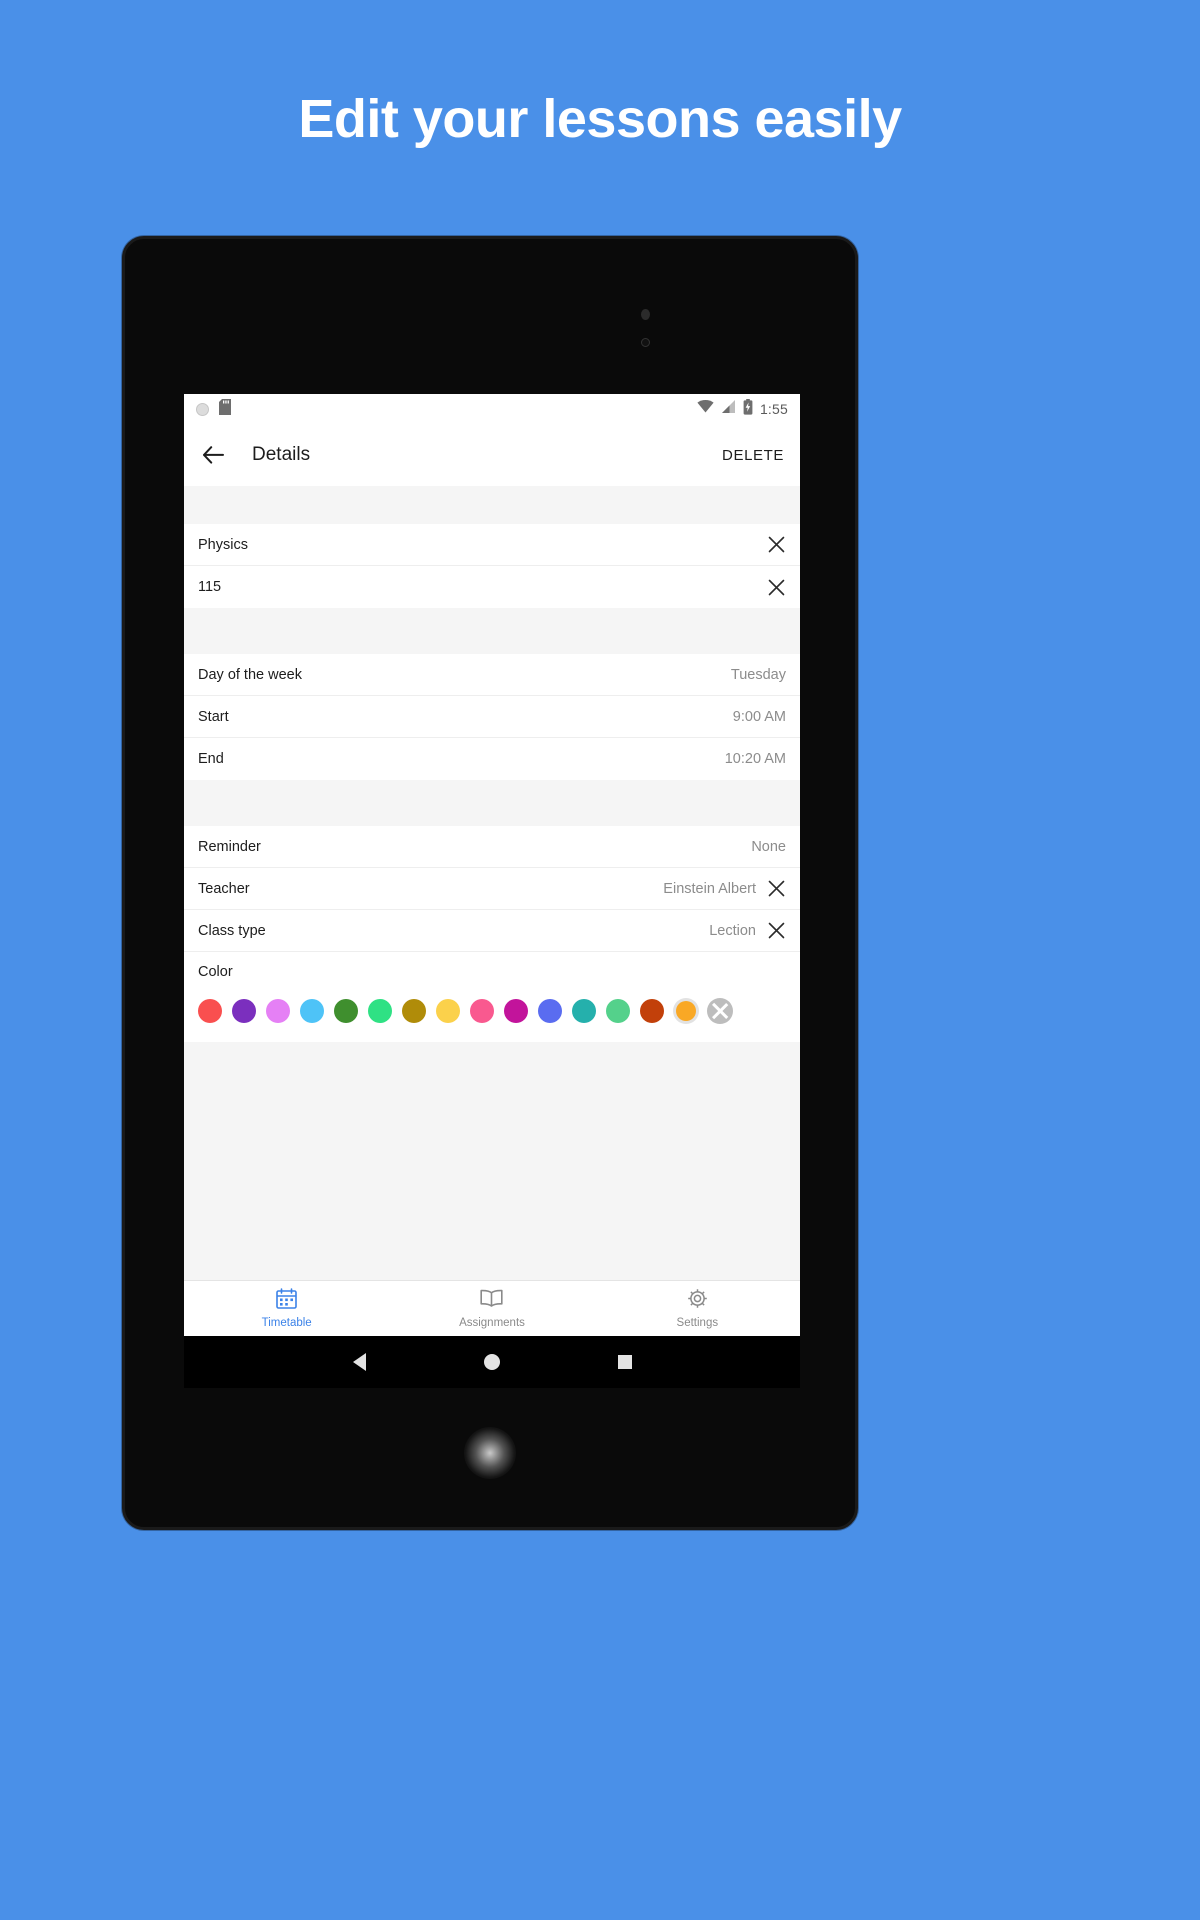  What do you see at coordinates (225, 409) in the screenshot?
I see `sdcard-icon` at bounding box center [225, 409].